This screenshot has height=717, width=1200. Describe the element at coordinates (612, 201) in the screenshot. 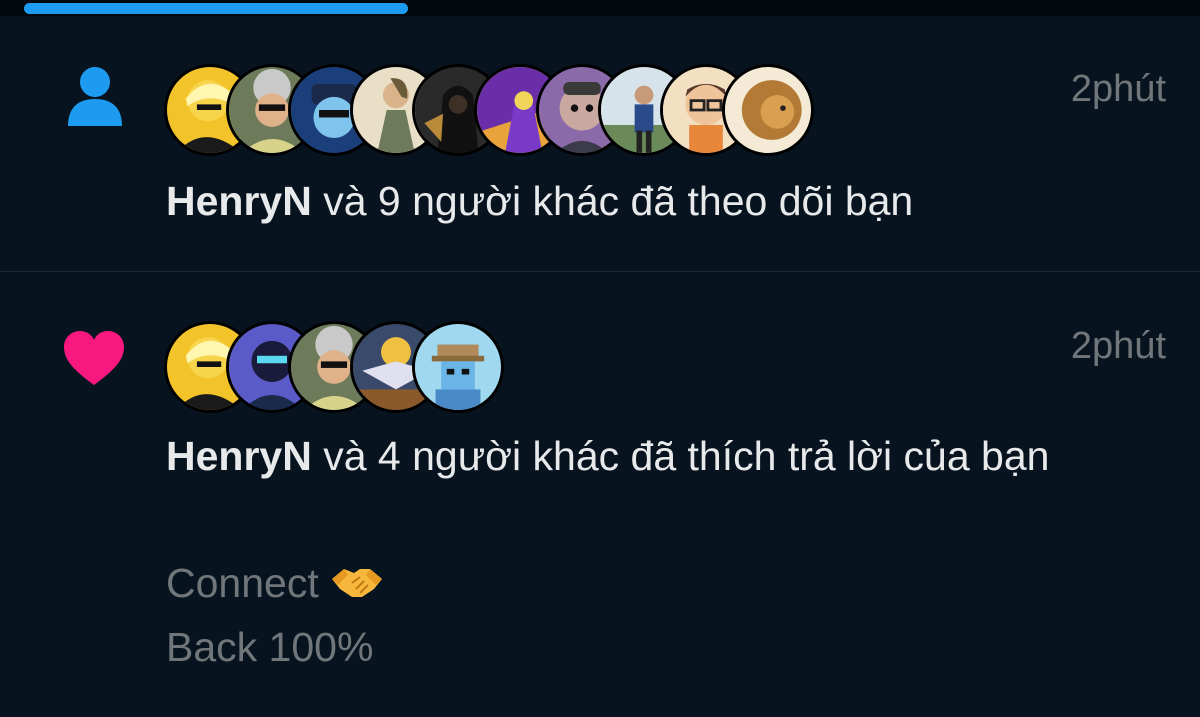

I see `notification-message: và 9 người khác đã theo dõi bạn` at that location.